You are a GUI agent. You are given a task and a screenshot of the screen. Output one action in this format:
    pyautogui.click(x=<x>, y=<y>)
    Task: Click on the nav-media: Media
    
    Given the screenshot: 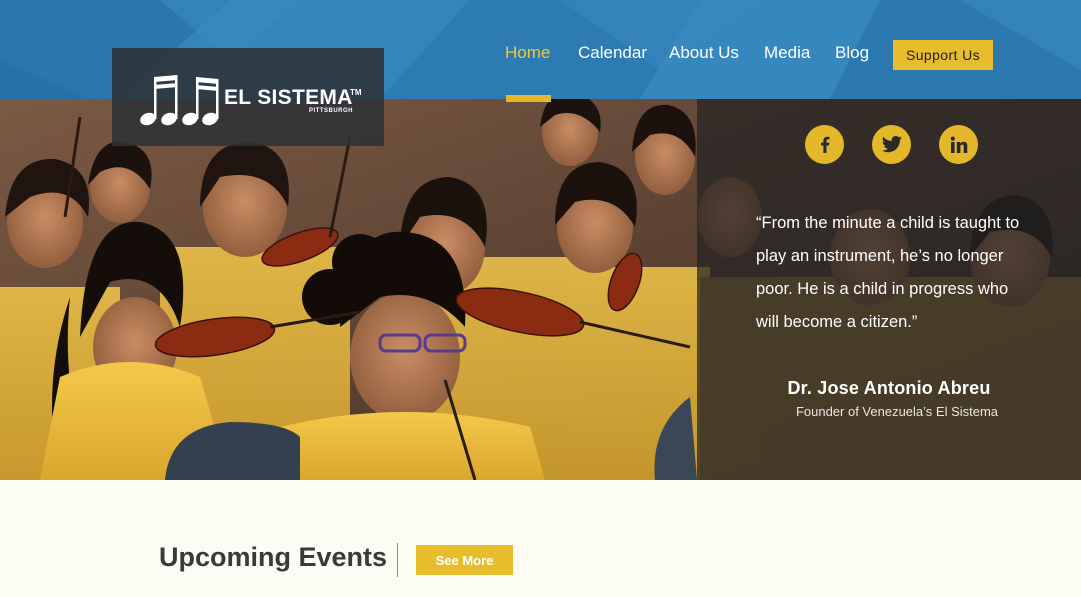 What is the action you would take?
    pyautogui.click(x=787, y=53)
    